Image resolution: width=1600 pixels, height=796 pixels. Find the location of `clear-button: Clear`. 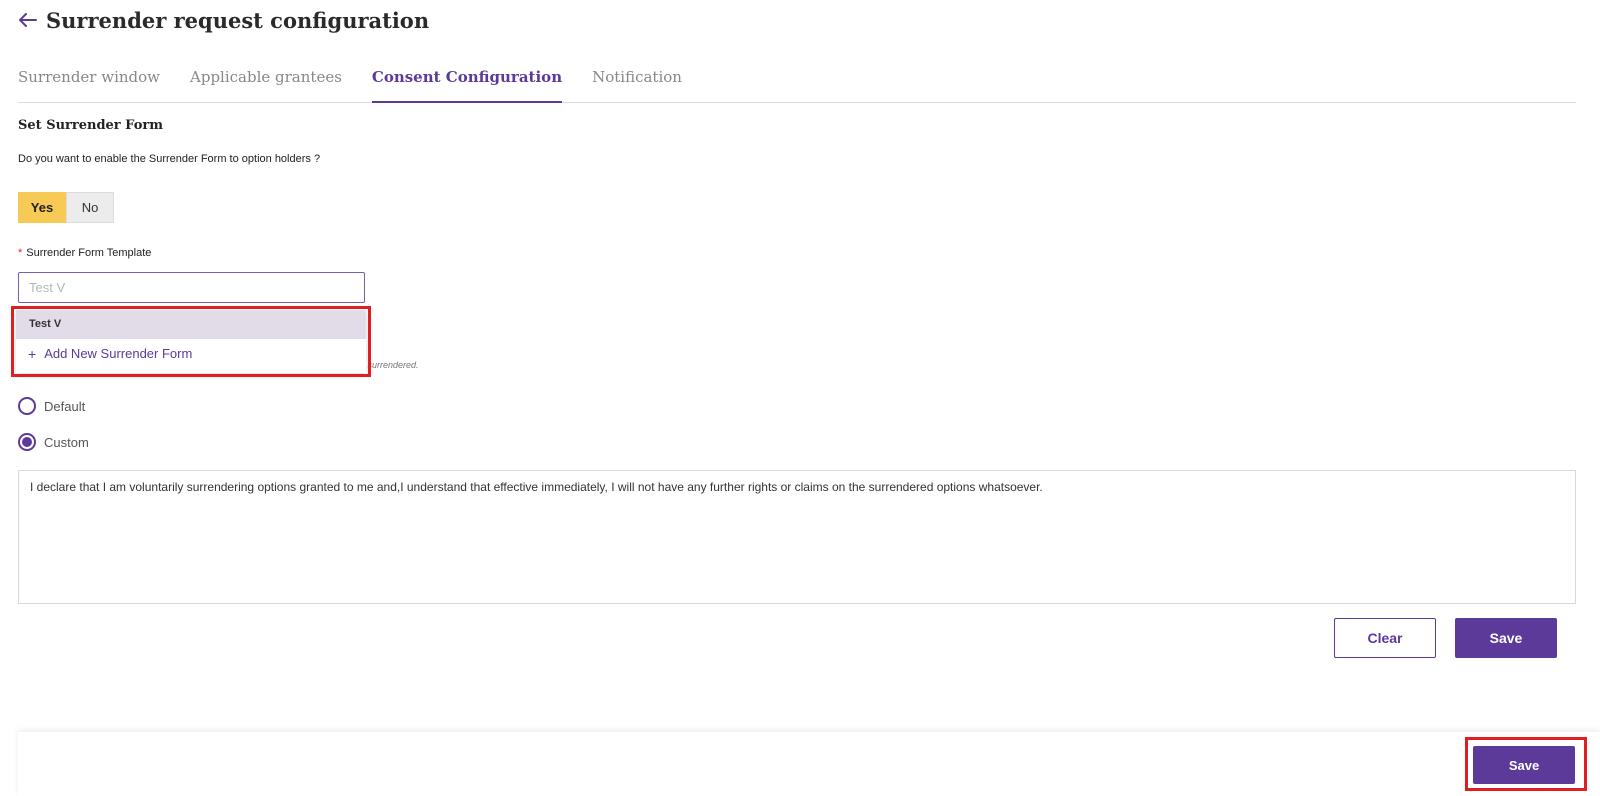

clear-button: Clear is located at coordinates (1385, 638).